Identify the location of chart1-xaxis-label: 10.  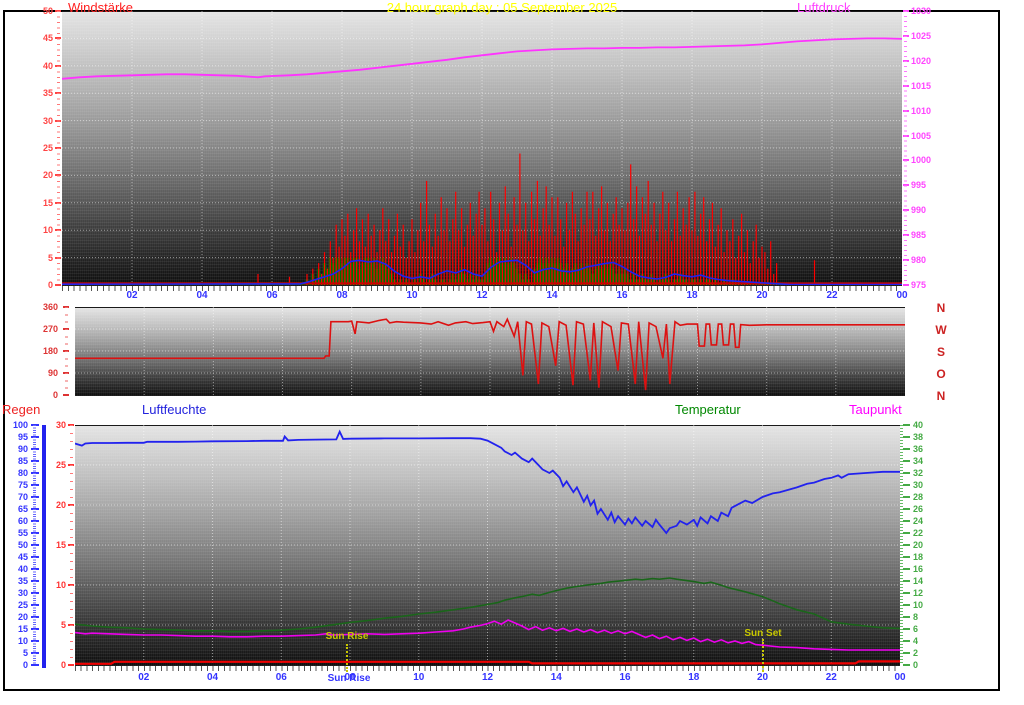
(412, 295).